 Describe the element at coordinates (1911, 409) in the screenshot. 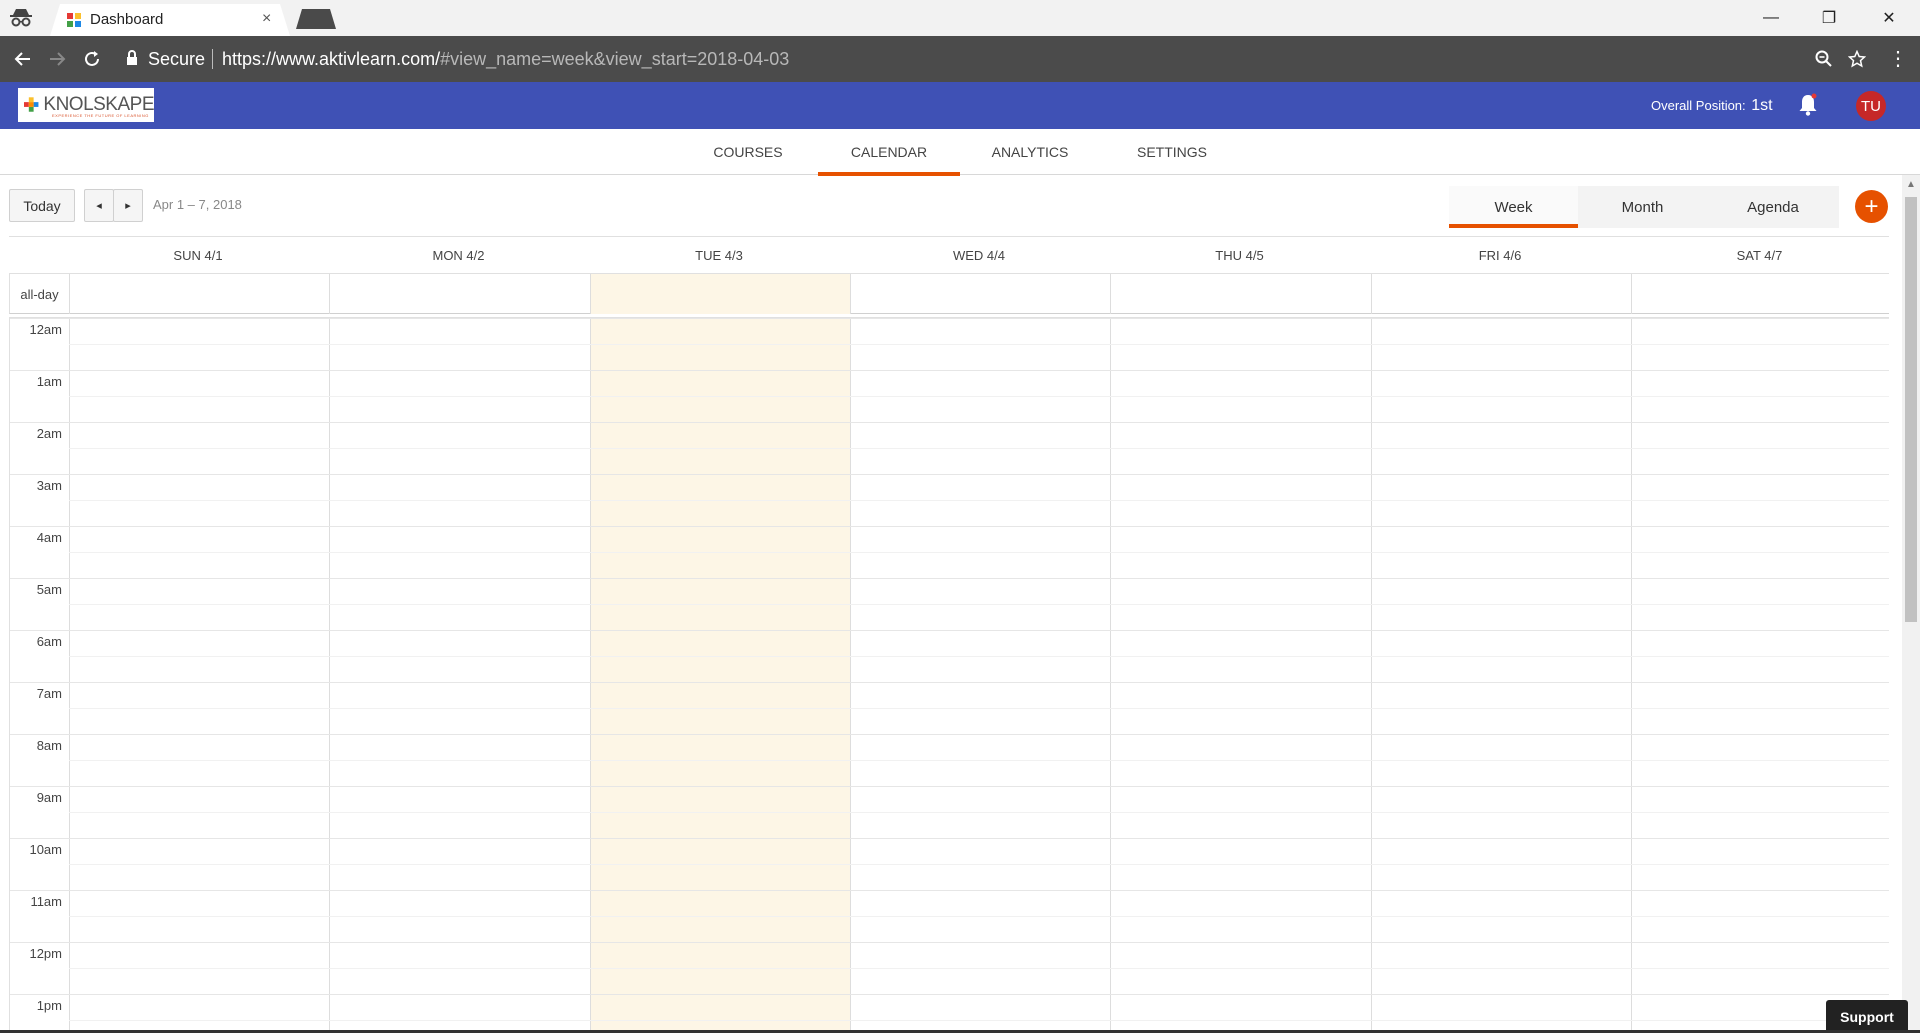

I see `scrollbar-thumb` at that location.